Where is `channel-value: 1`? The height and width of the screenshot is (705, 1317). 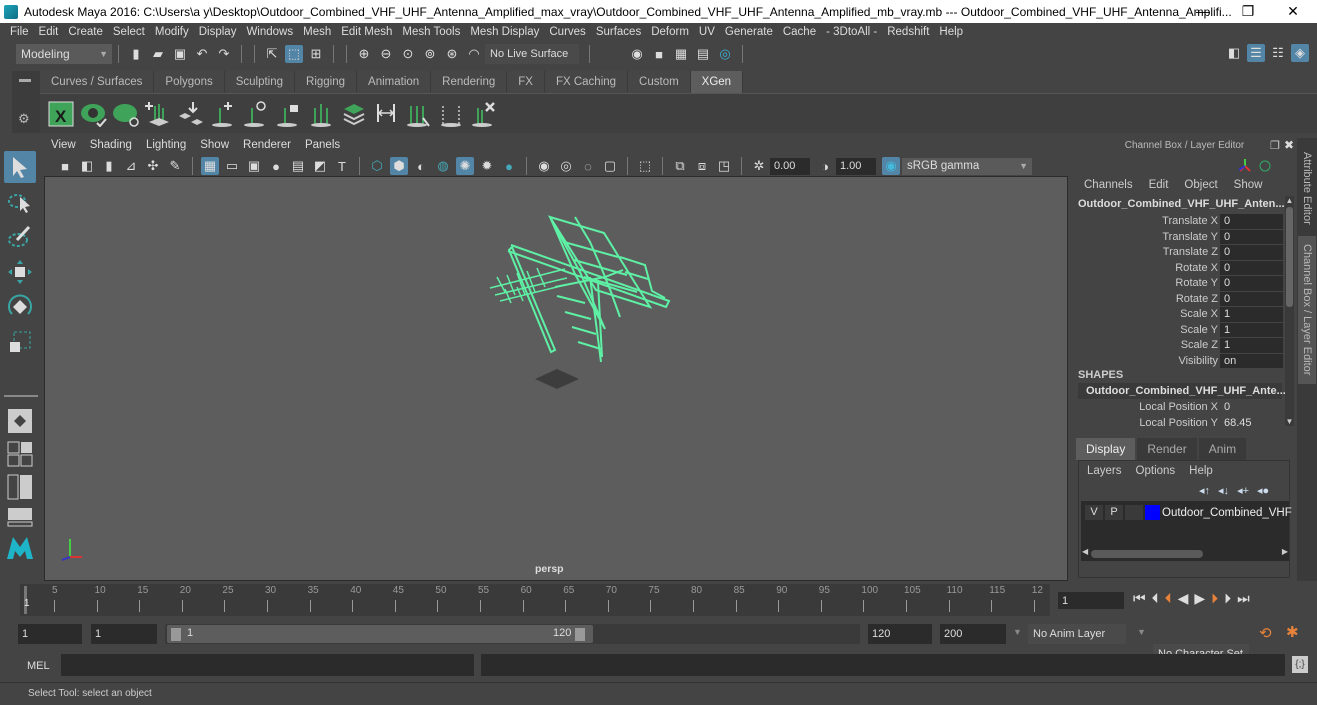 channel-value: 1 is located at coordinates (1251, 345).